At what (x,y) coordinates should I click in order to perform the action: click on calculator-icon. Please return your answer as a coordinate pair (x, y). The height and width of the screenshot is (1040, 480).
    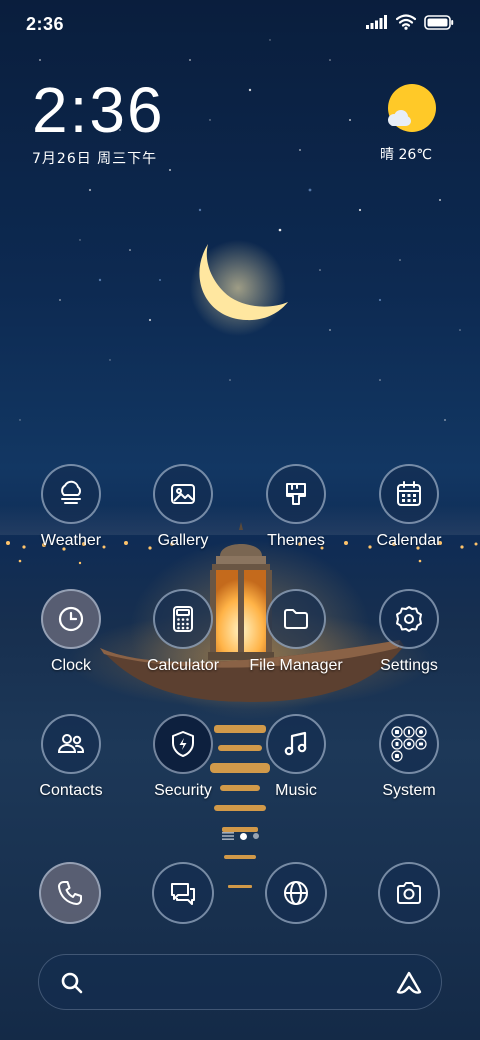
    Looking at the image, I should click on (183, 619).